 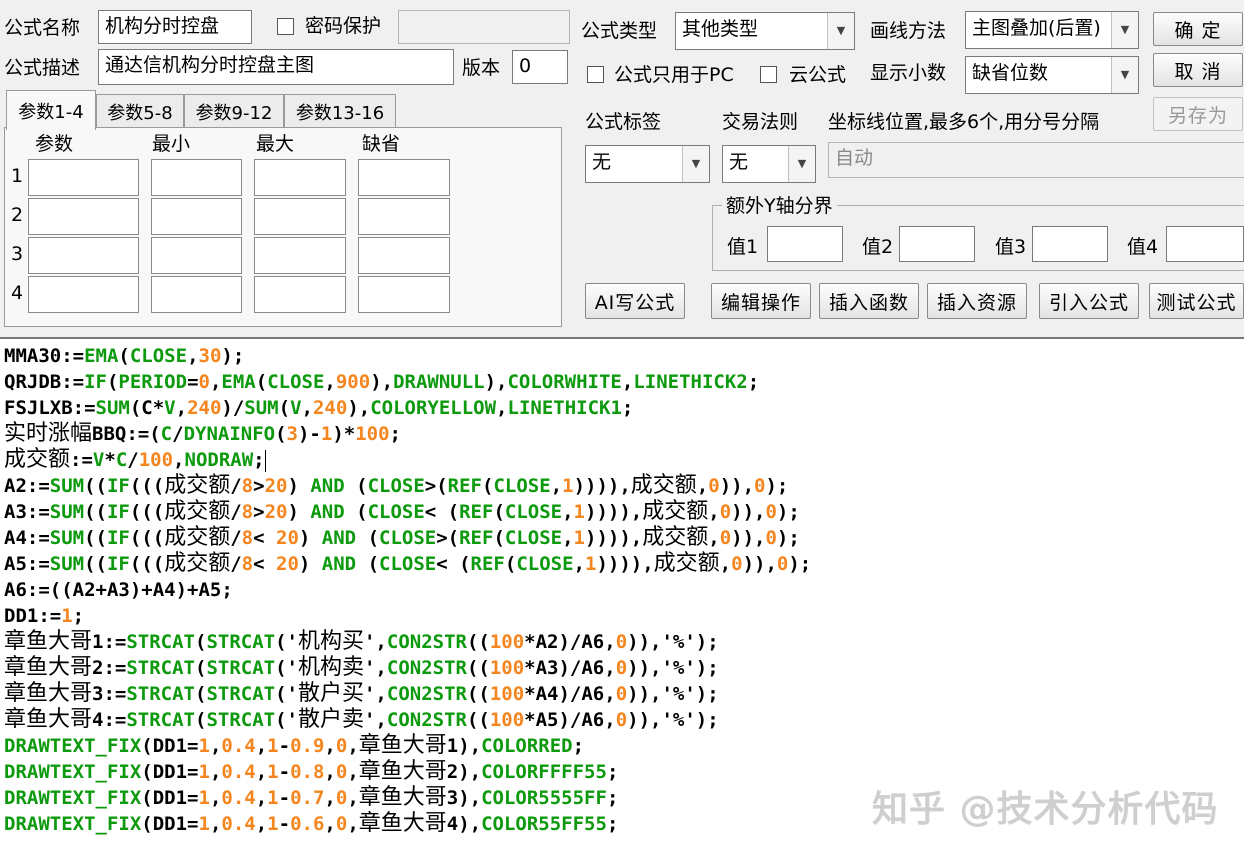 What do you see at coordinates (1052, 75) in the screenshot?
I see `decimals-select: 缺省位数 ▼` at bounding box center [1052, 75].